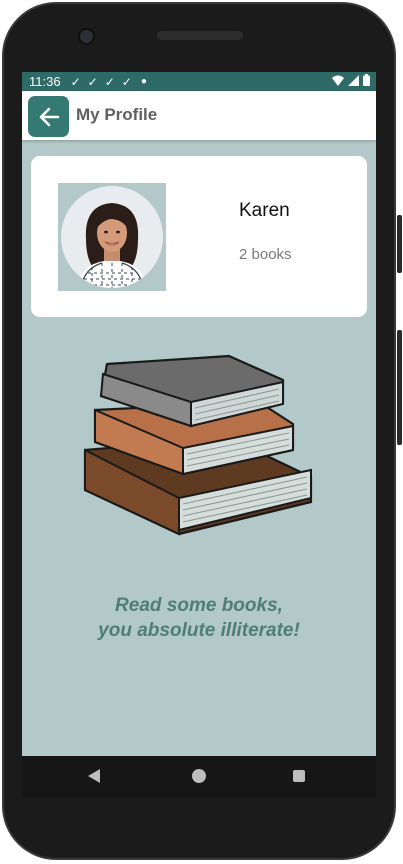 This screenshot has width=403, height=864. I want to click on power-button, so click(399, 387).